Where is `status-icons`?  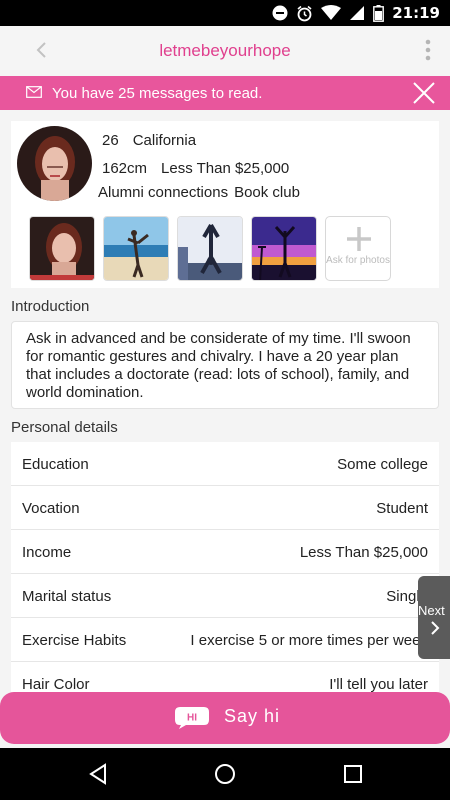 status-icons is located at coordinates (328, 13).